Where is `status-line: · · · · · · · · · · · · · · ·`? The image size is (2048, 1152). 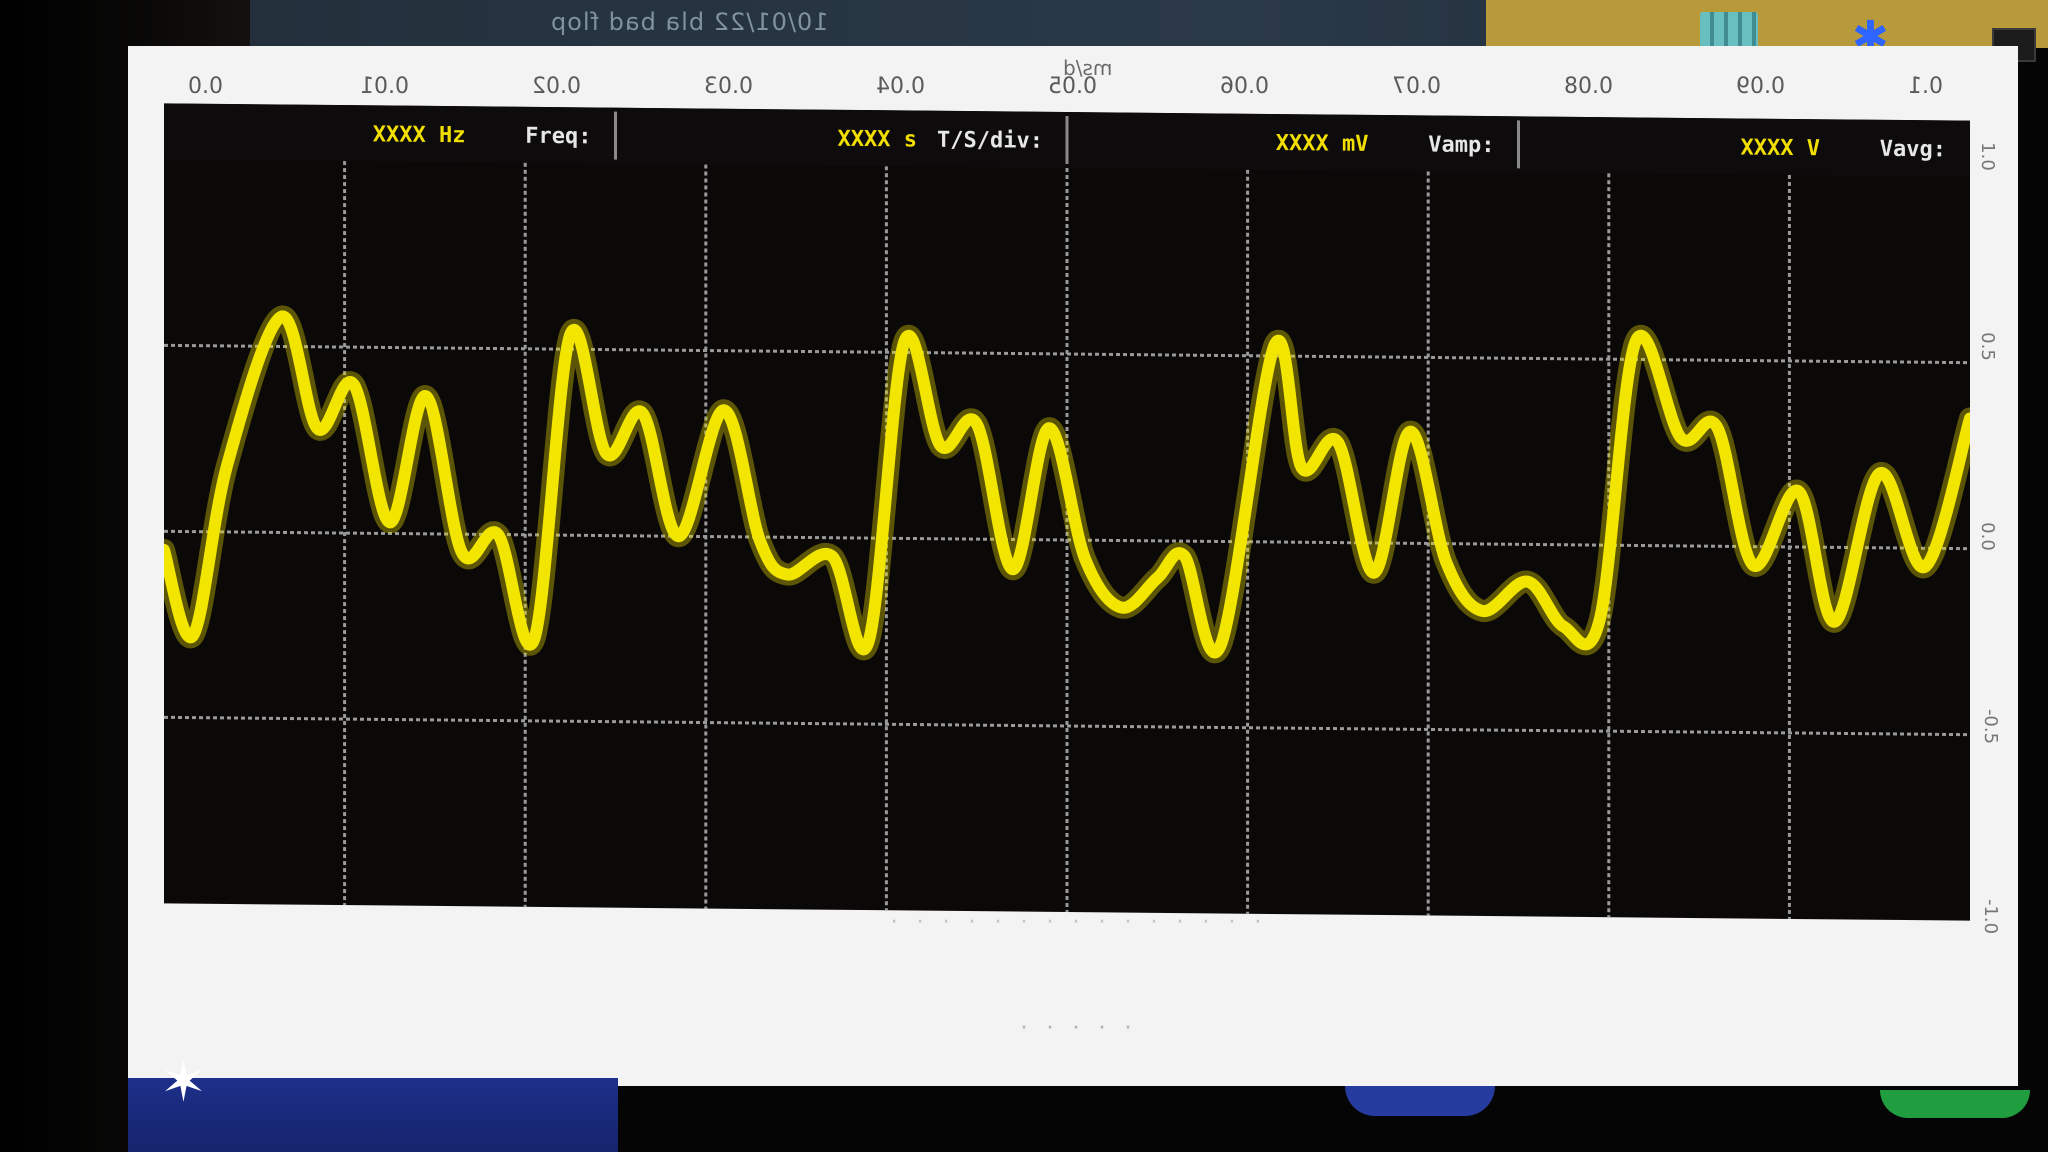 status-line: · · · · · · · · · · · · · · · is located at coordinates (1073, 922).